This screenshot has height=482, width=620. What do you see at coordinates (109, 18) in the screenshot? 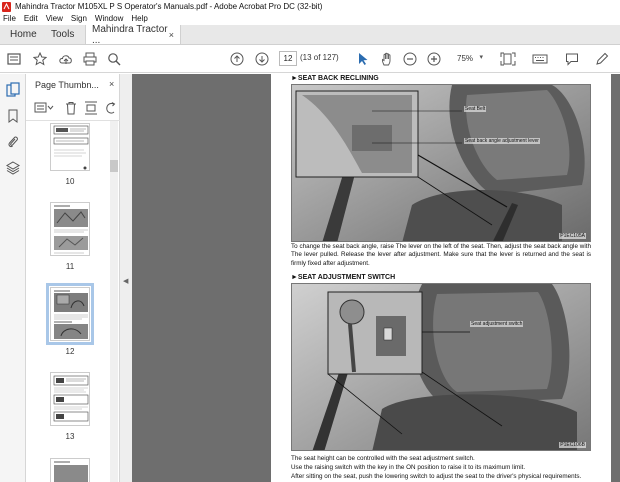
I see `menu-window: Window` at bounding box center [109, 18].